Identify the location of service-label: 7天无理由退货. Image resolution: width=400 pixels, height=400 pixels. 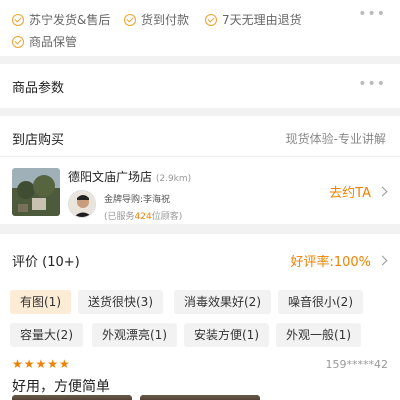
(262, 20).